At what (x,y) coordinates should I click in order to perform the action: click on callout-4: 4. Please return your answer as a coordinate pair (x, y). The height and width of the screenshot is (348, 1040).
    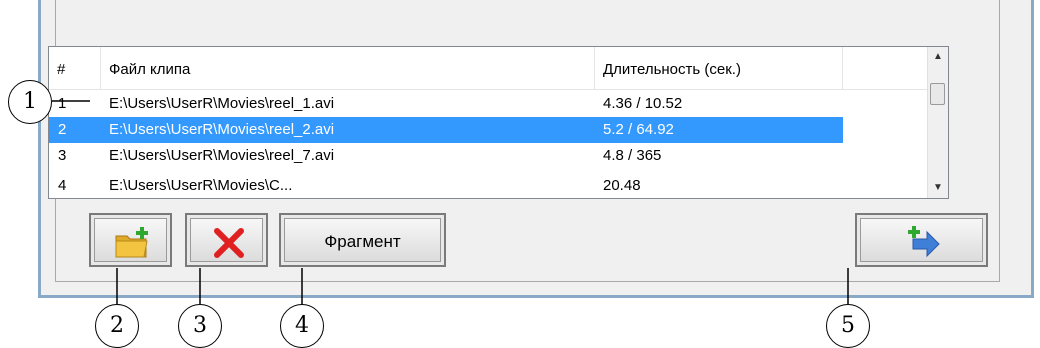
    Looking at the image, I should click on (302, 326).